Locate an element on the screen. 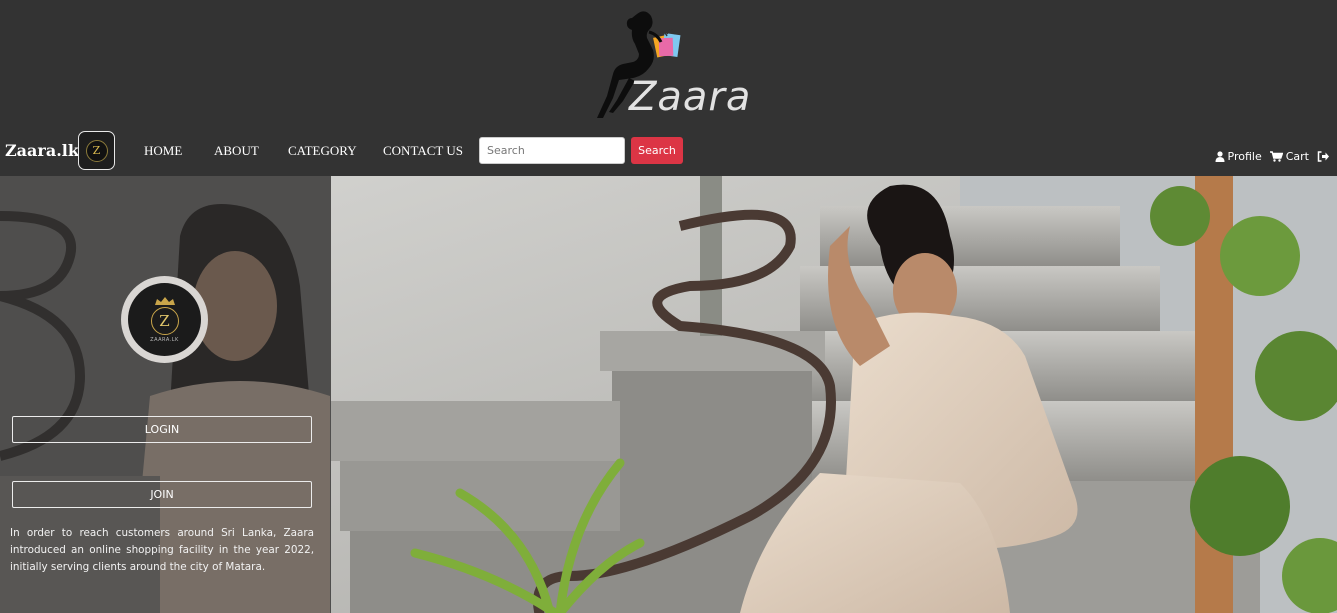 The width and height of the screenshot is (1337, 613). logout-link is located at coordinates (1323, 156).